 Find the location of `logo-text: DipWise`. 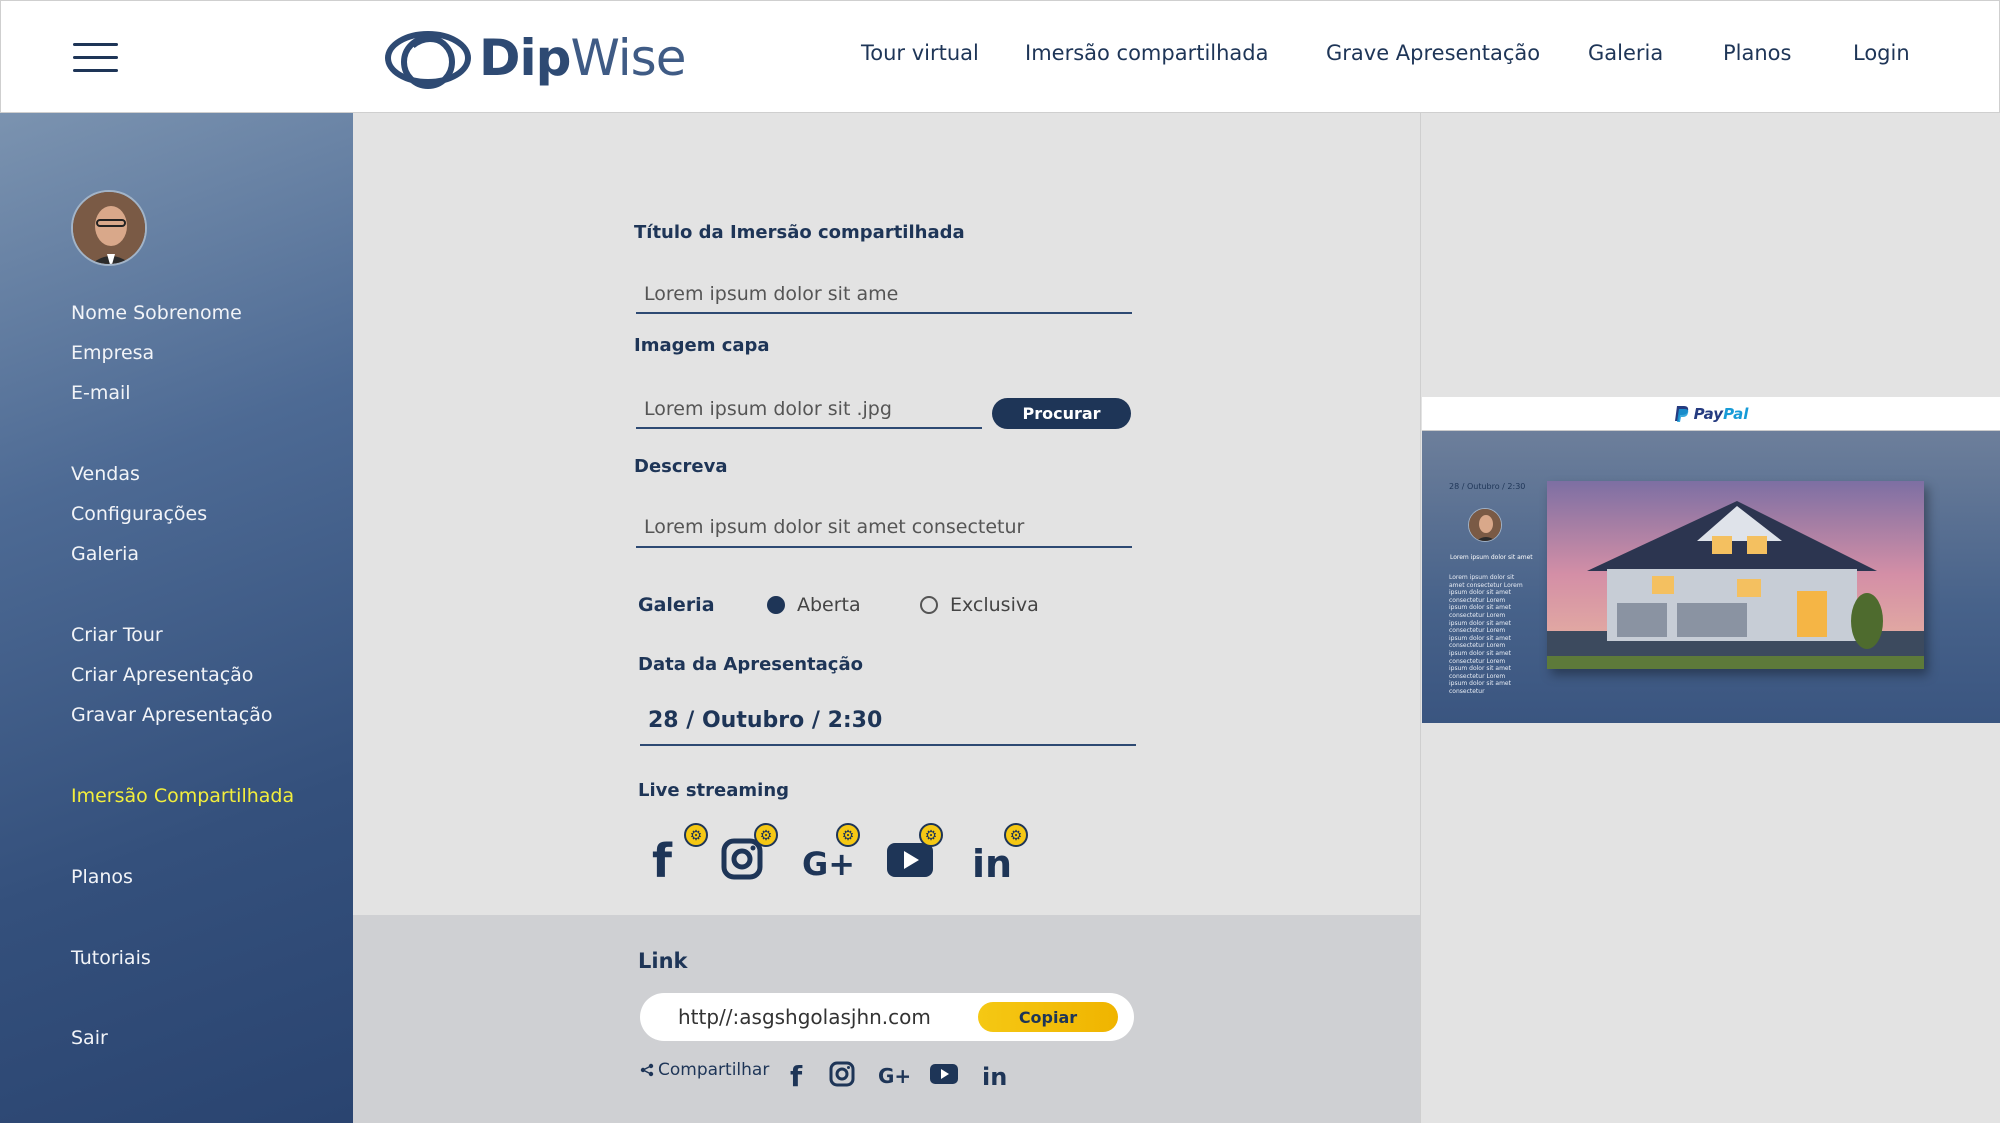

logo-text: DipWise is located at coordinates (582, 58).